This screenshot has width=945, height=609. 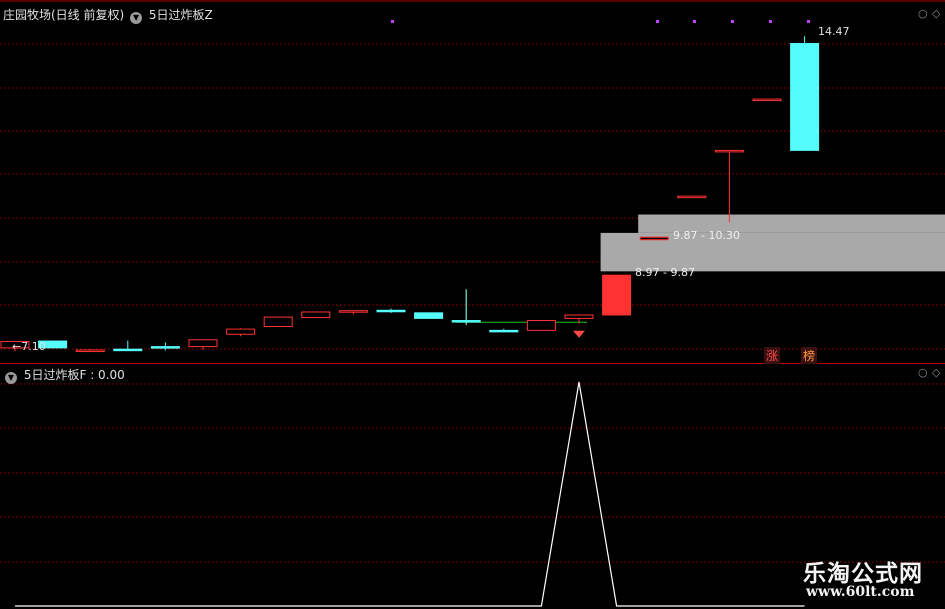 I want to click on sub-header: ▼ 5日过炸板F : 0.00, so click(x=64, y=375).